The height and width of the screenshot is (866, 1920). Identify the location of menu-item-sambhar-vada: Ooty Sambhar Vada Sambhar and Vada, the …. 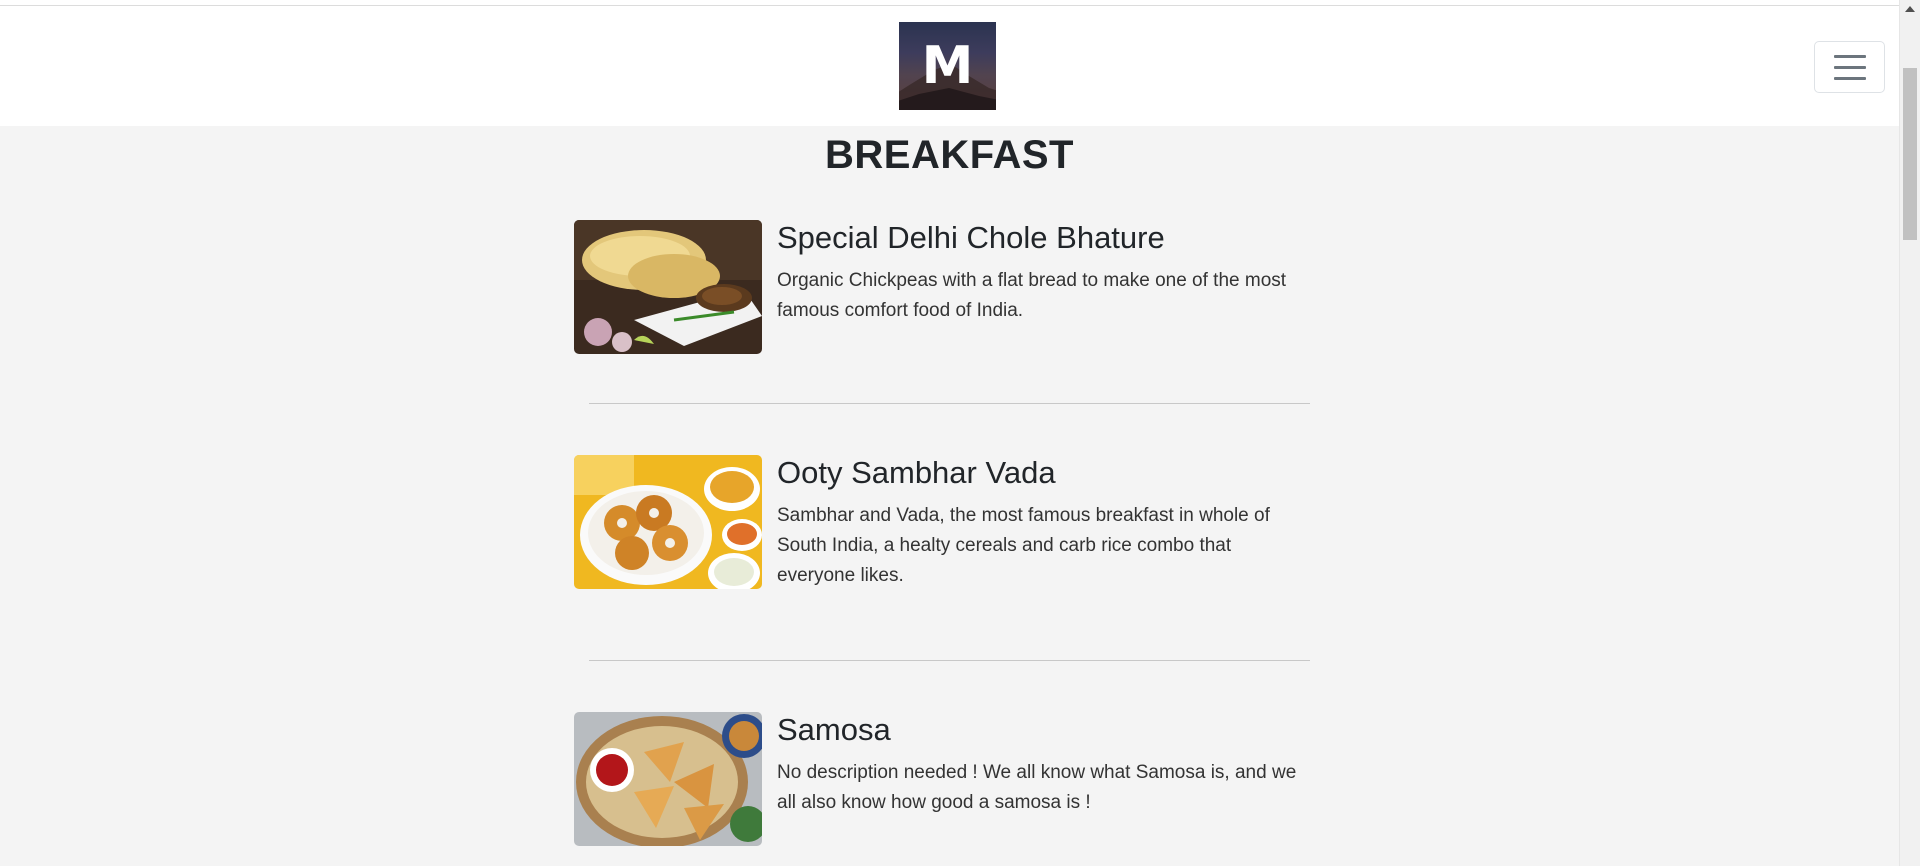
(944, 522).